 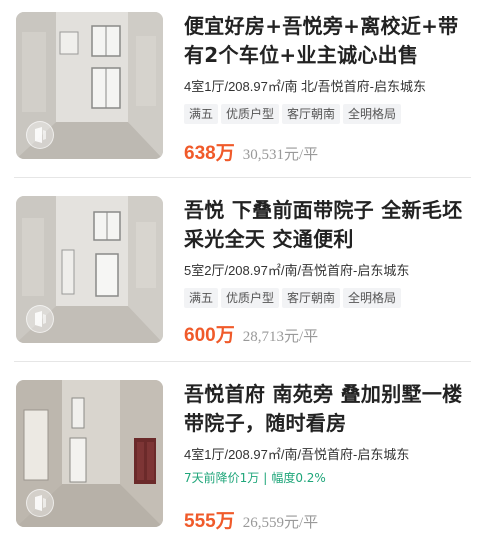 What do you see at coordinates (329, 41) in the screenshot?
I see `listing-title: 便宜好房+吾悦旁+离校近+带有2个车位+业主诚心出售` at bounding box center [329, 41].